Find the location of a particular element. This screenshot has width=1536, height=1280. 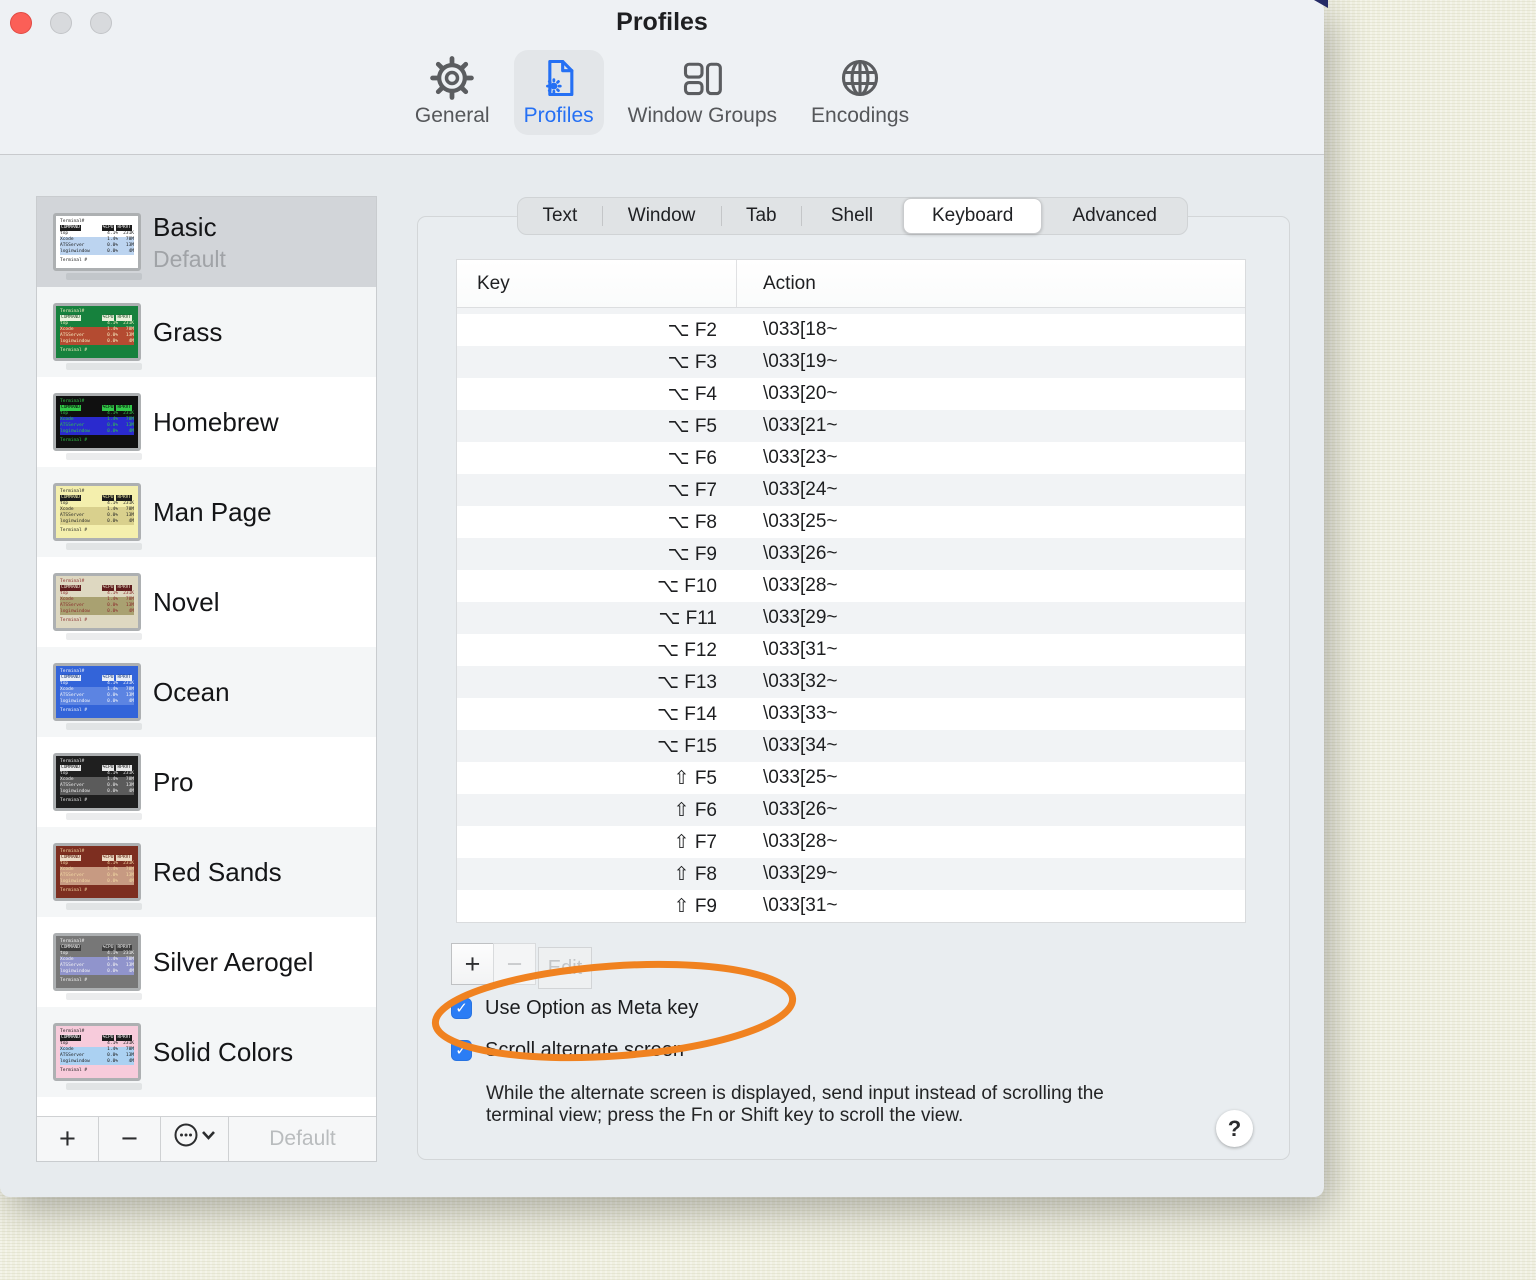

table-row: ⌥ F12 \033[31~ is located at coordinates (851, 650).